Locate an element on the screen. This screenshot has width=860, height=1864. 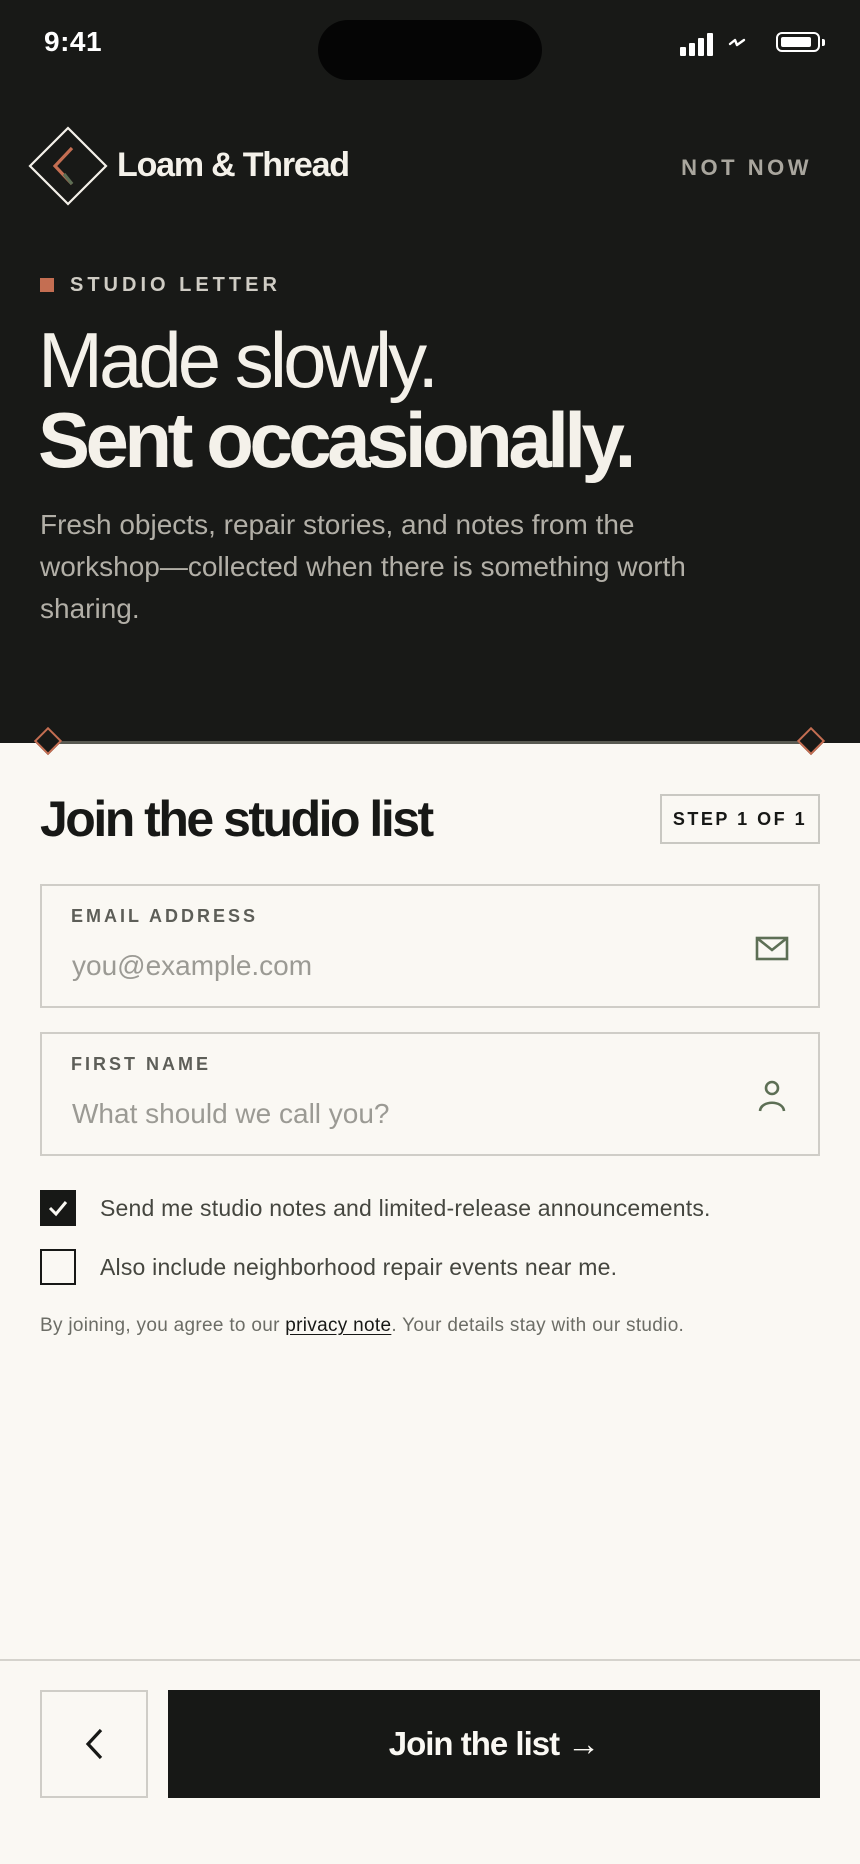
studio-notes-checkbox is located at coordinates (58, 1208).